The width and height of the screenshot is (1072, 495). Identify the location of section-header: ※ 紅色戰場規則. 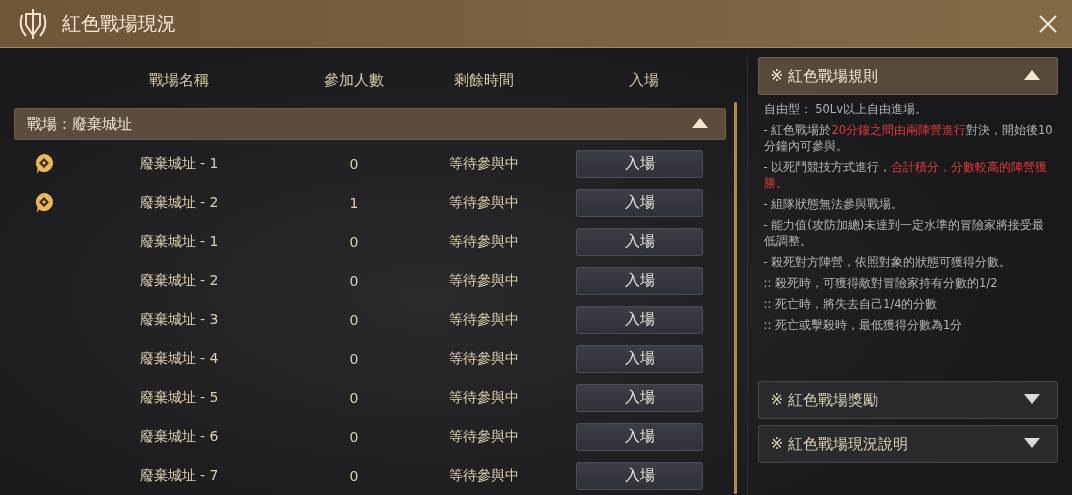
(907, 76).